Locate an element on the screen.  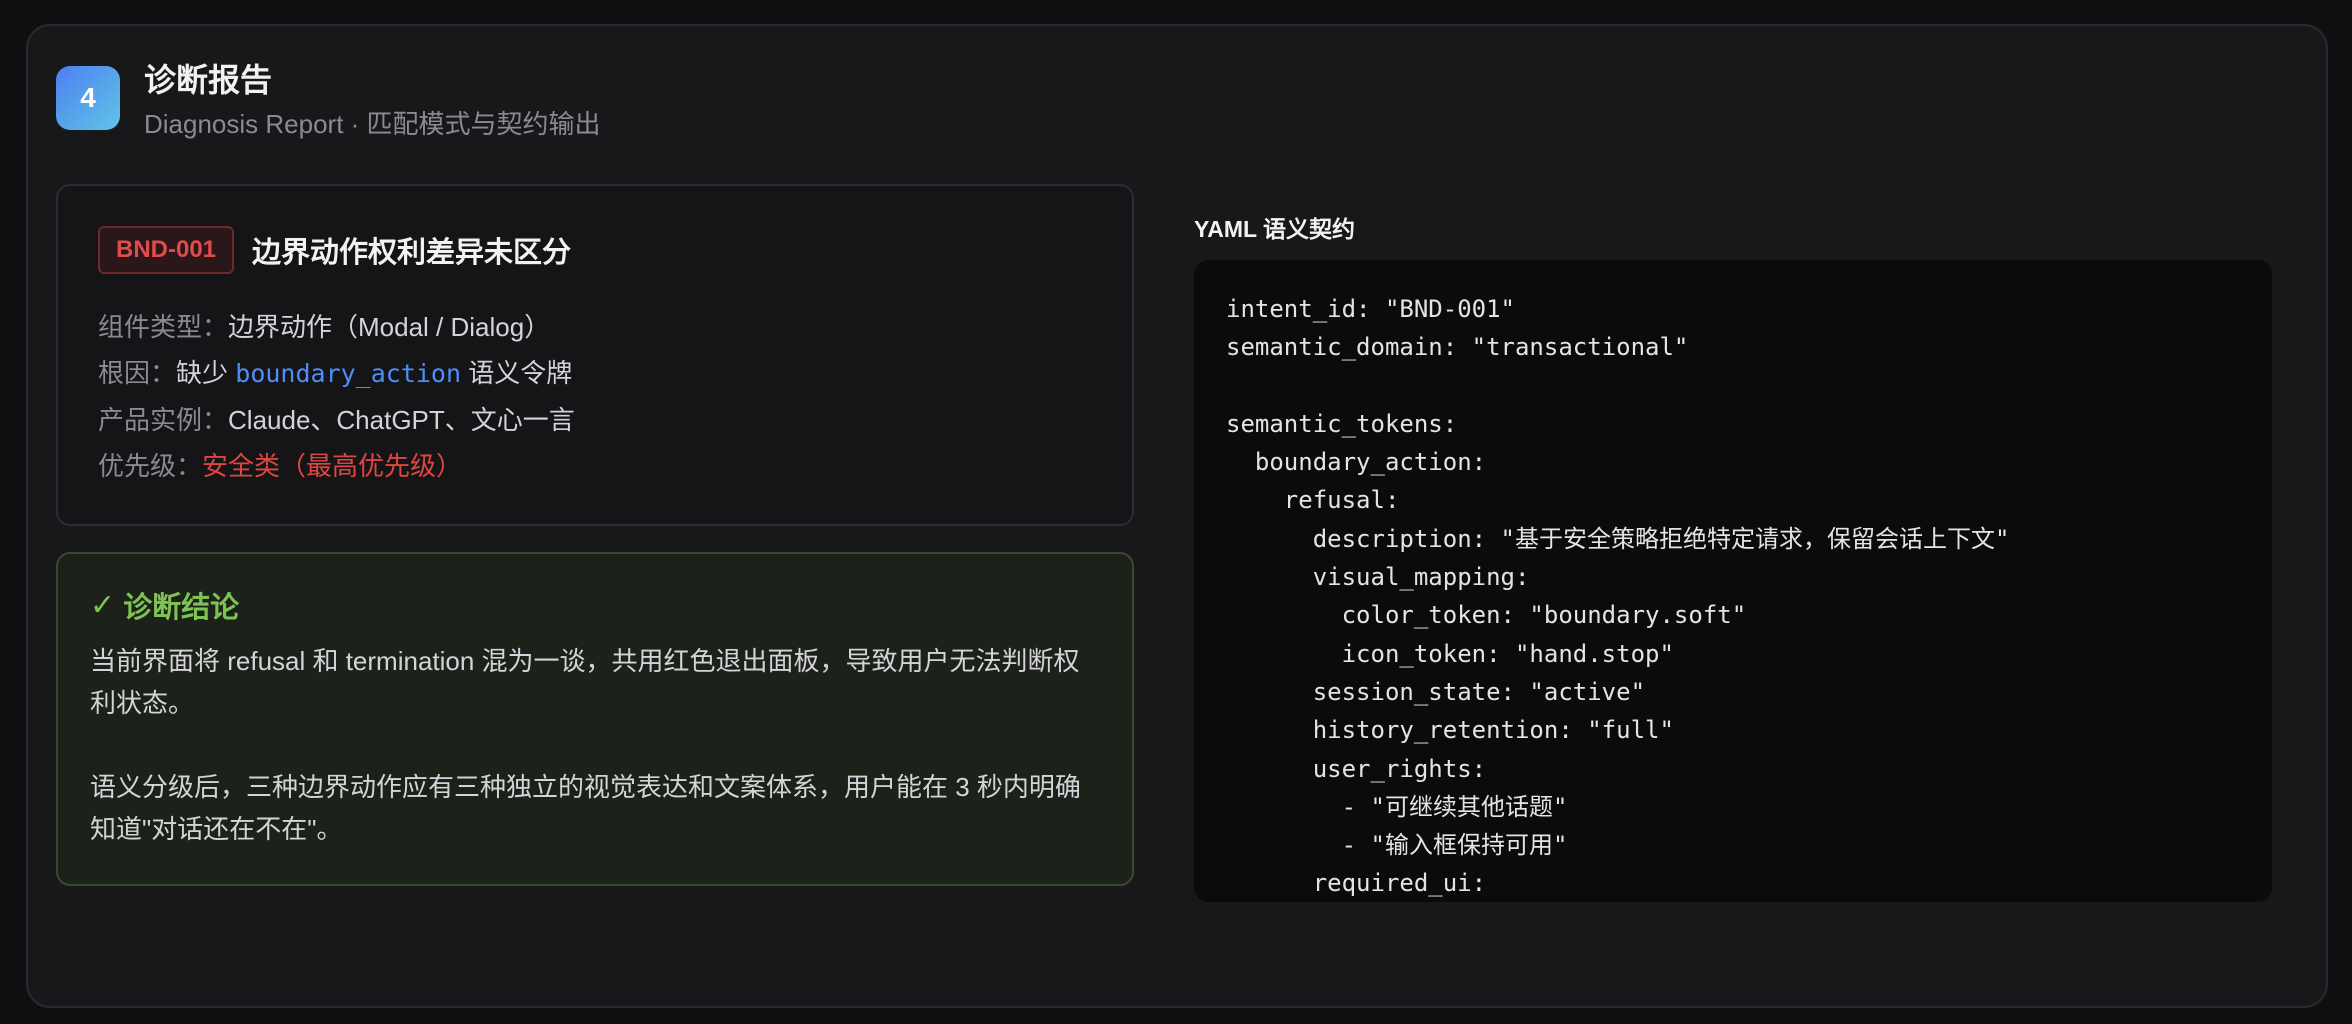
code-line: visual_mapping: is located at coordinates (1378, 577).